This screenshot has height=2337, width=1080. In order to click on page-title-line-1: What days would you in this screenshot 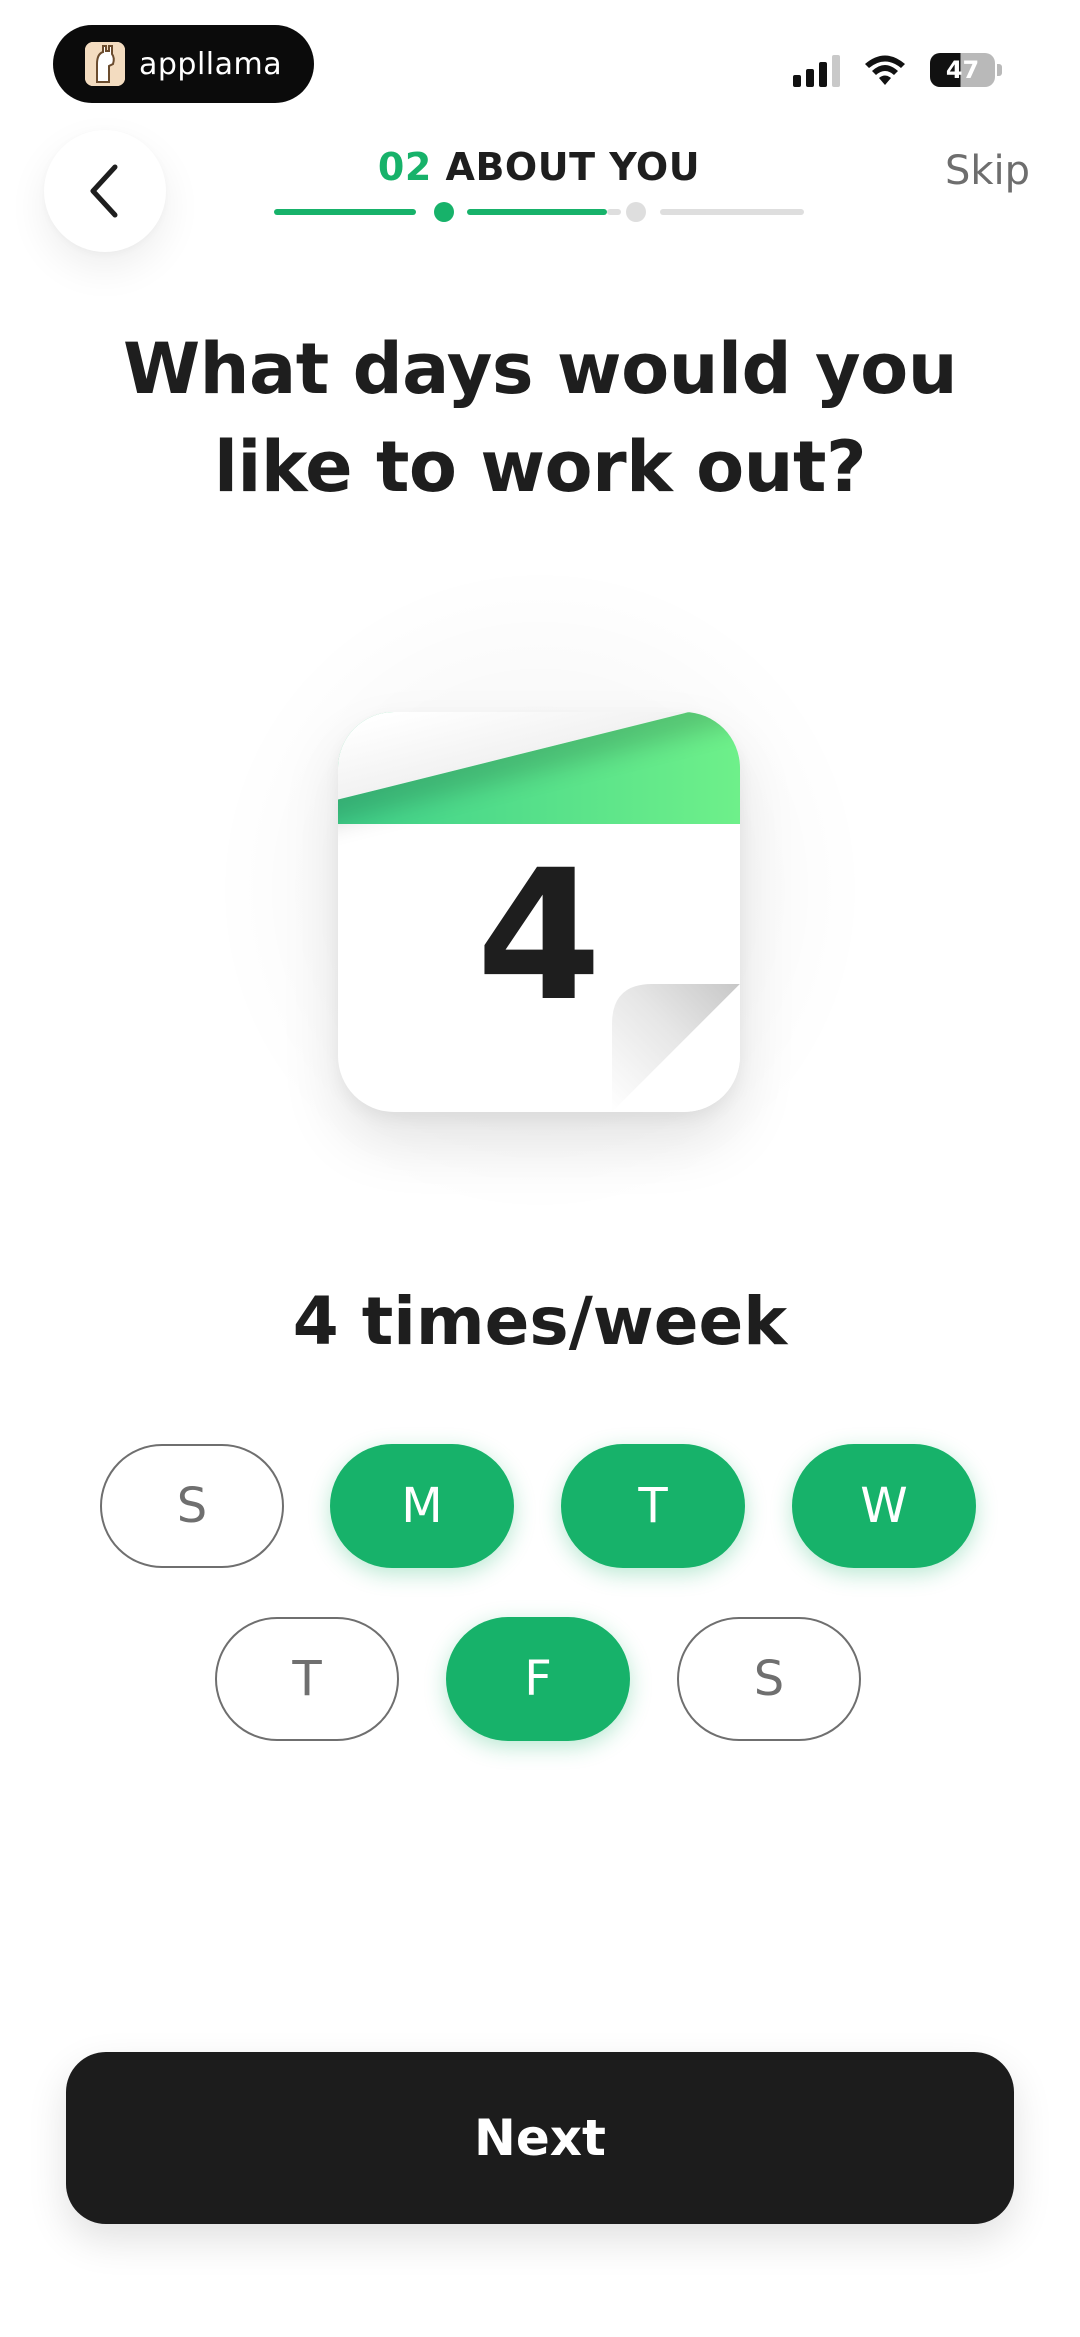, I will do `click(540, 369)`.